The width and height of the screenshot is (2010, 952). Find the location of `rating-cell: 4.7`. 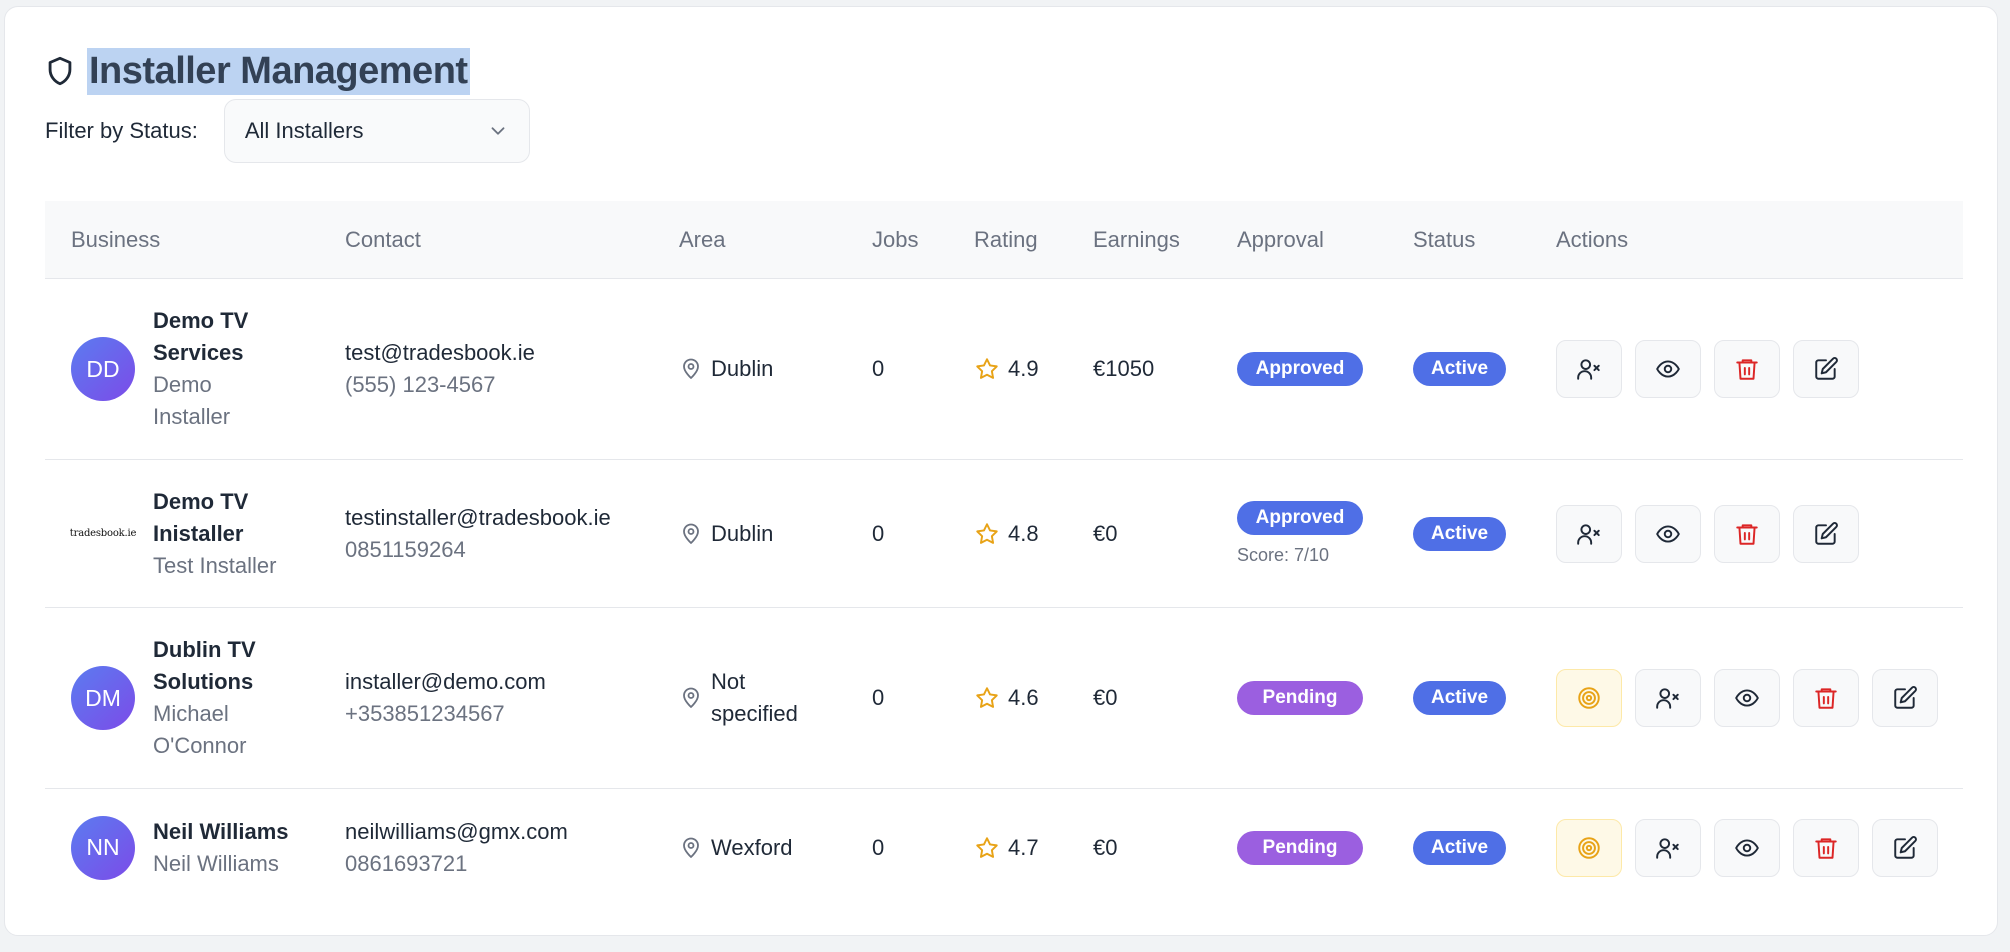

rating-cell: 4.7 is located at coordinates (1024, 847).